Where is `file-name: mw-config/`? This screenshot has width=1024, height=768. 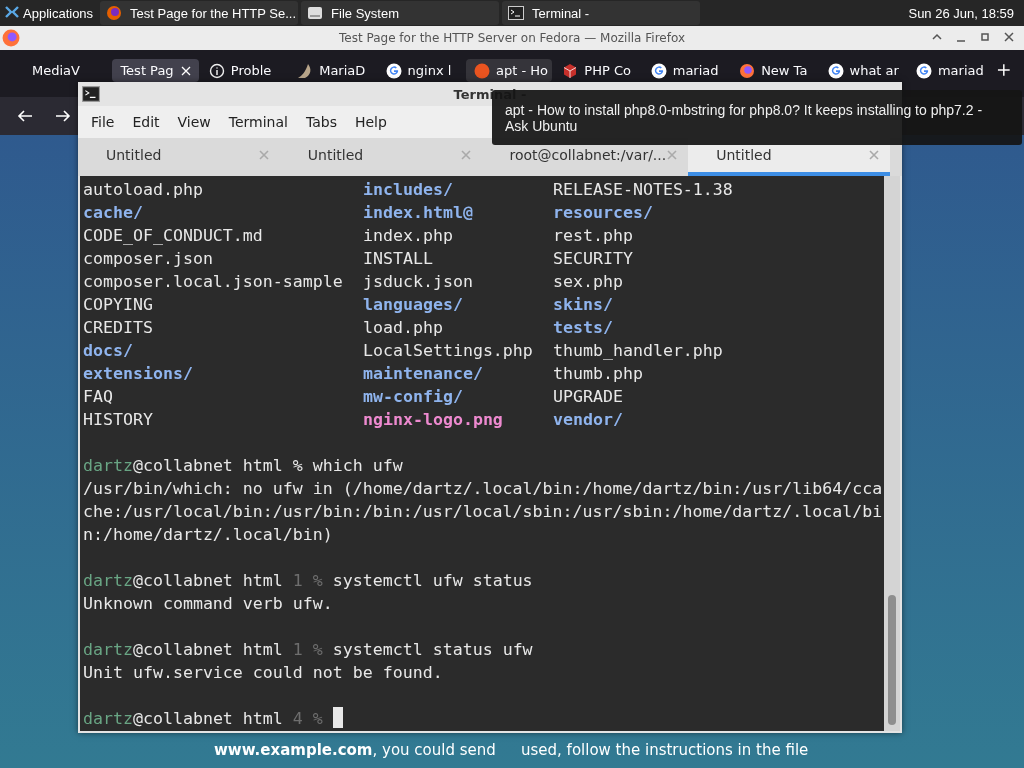
file-name: mw-config/ is located at coordinates (413, 396).